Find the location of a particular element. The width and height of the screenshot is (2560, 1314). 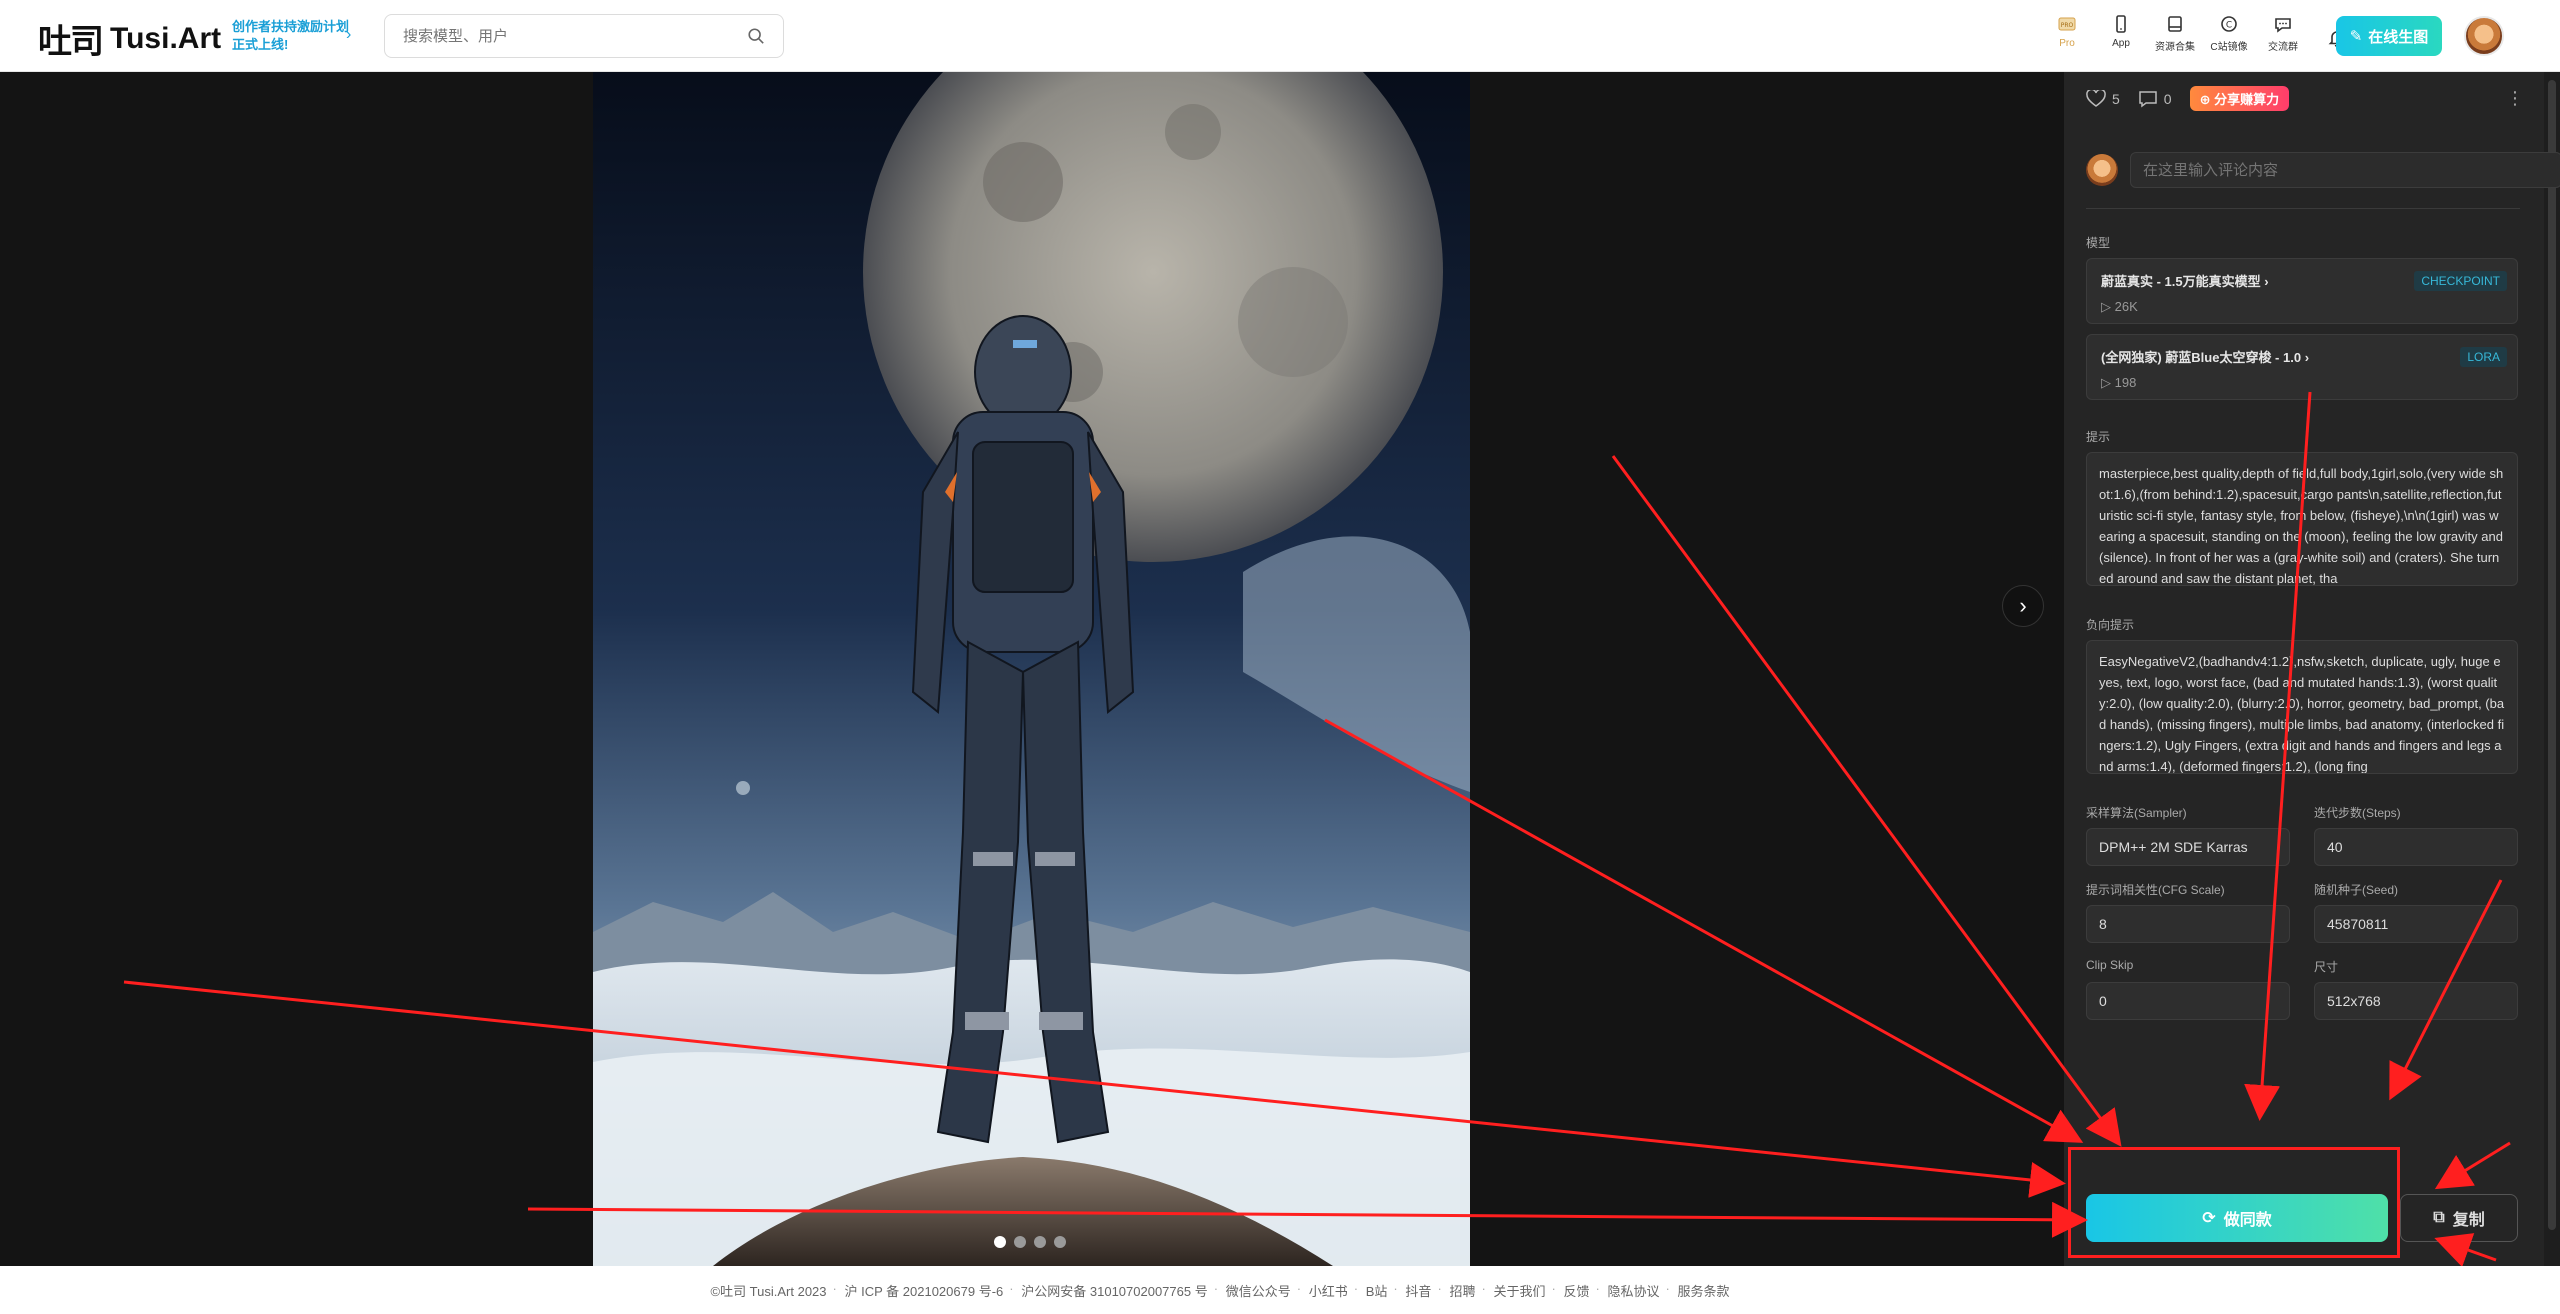

nav-label: C站镜像 is located at coordinates (2229, 47).